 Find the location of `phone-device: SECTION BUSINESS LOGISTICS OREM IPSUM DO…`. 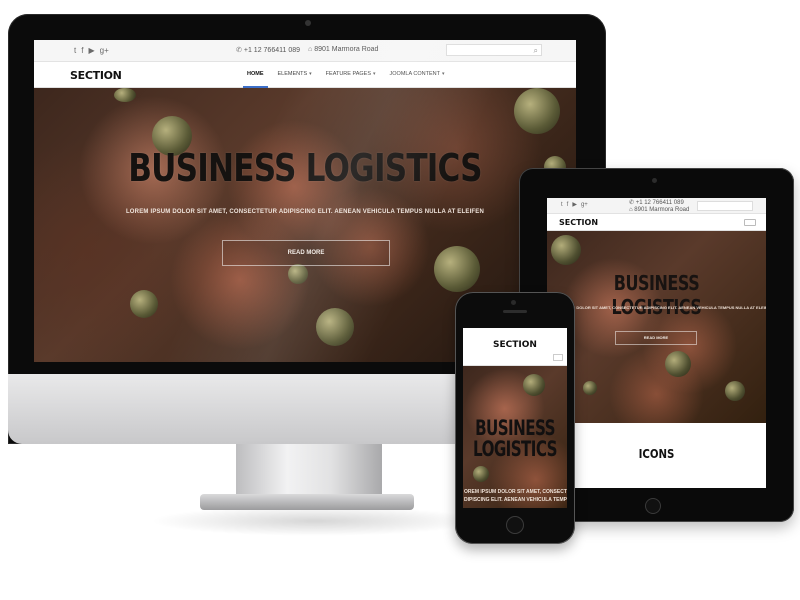

phone-device: SECTION BUSINESS LOGISTICS OREM IPSUM DO… is located at coordinates (515, 418).